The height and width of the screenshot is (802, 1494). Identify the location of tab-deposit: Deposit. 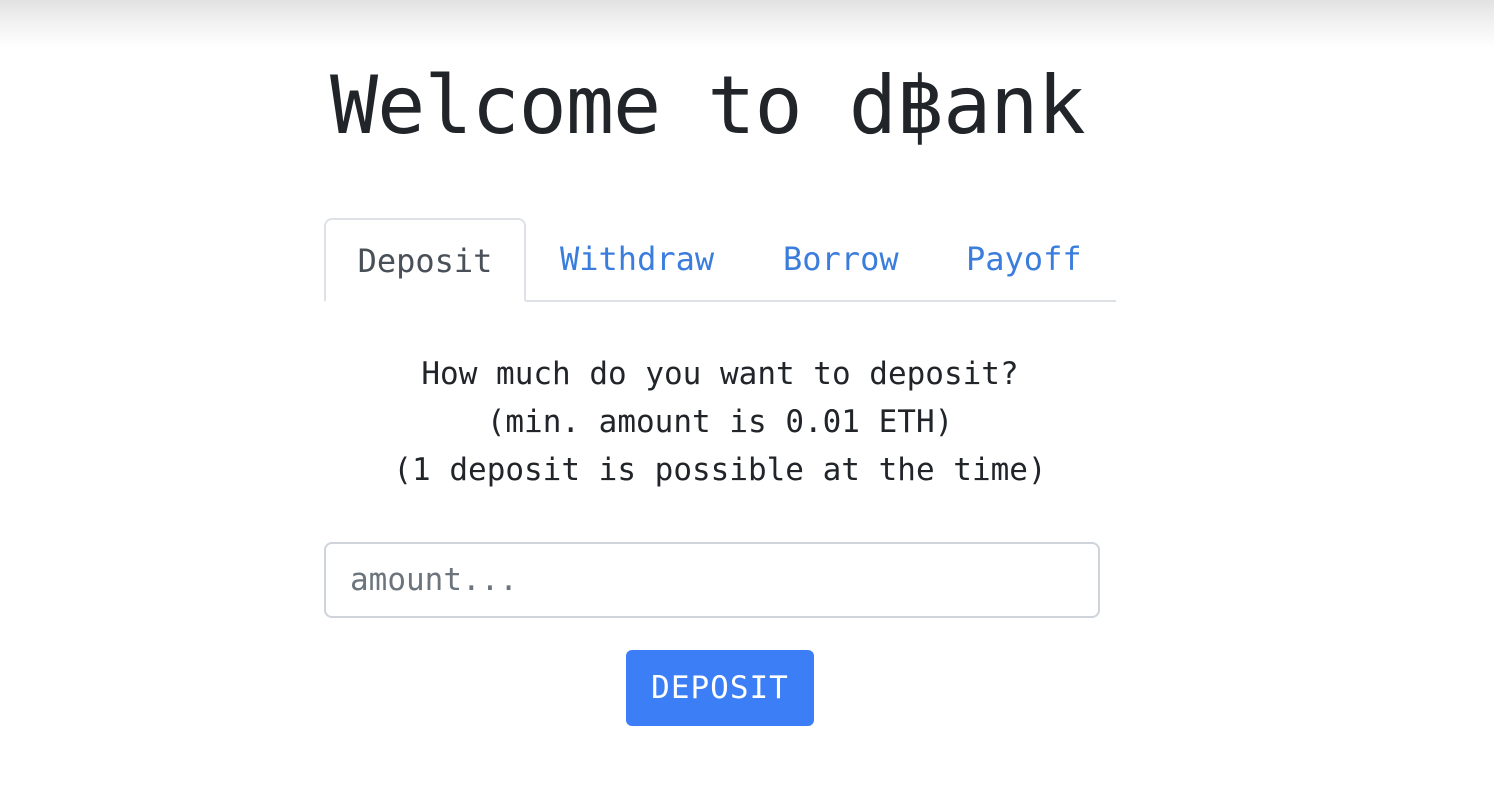
(425, 260).